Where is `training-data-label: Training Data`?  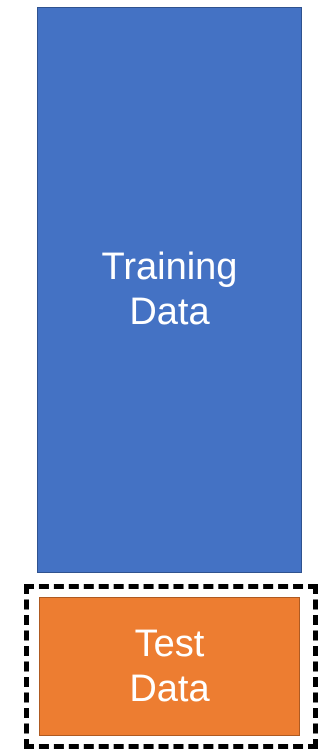
training-data-label: Training Data is located at coordinates (169, 289).